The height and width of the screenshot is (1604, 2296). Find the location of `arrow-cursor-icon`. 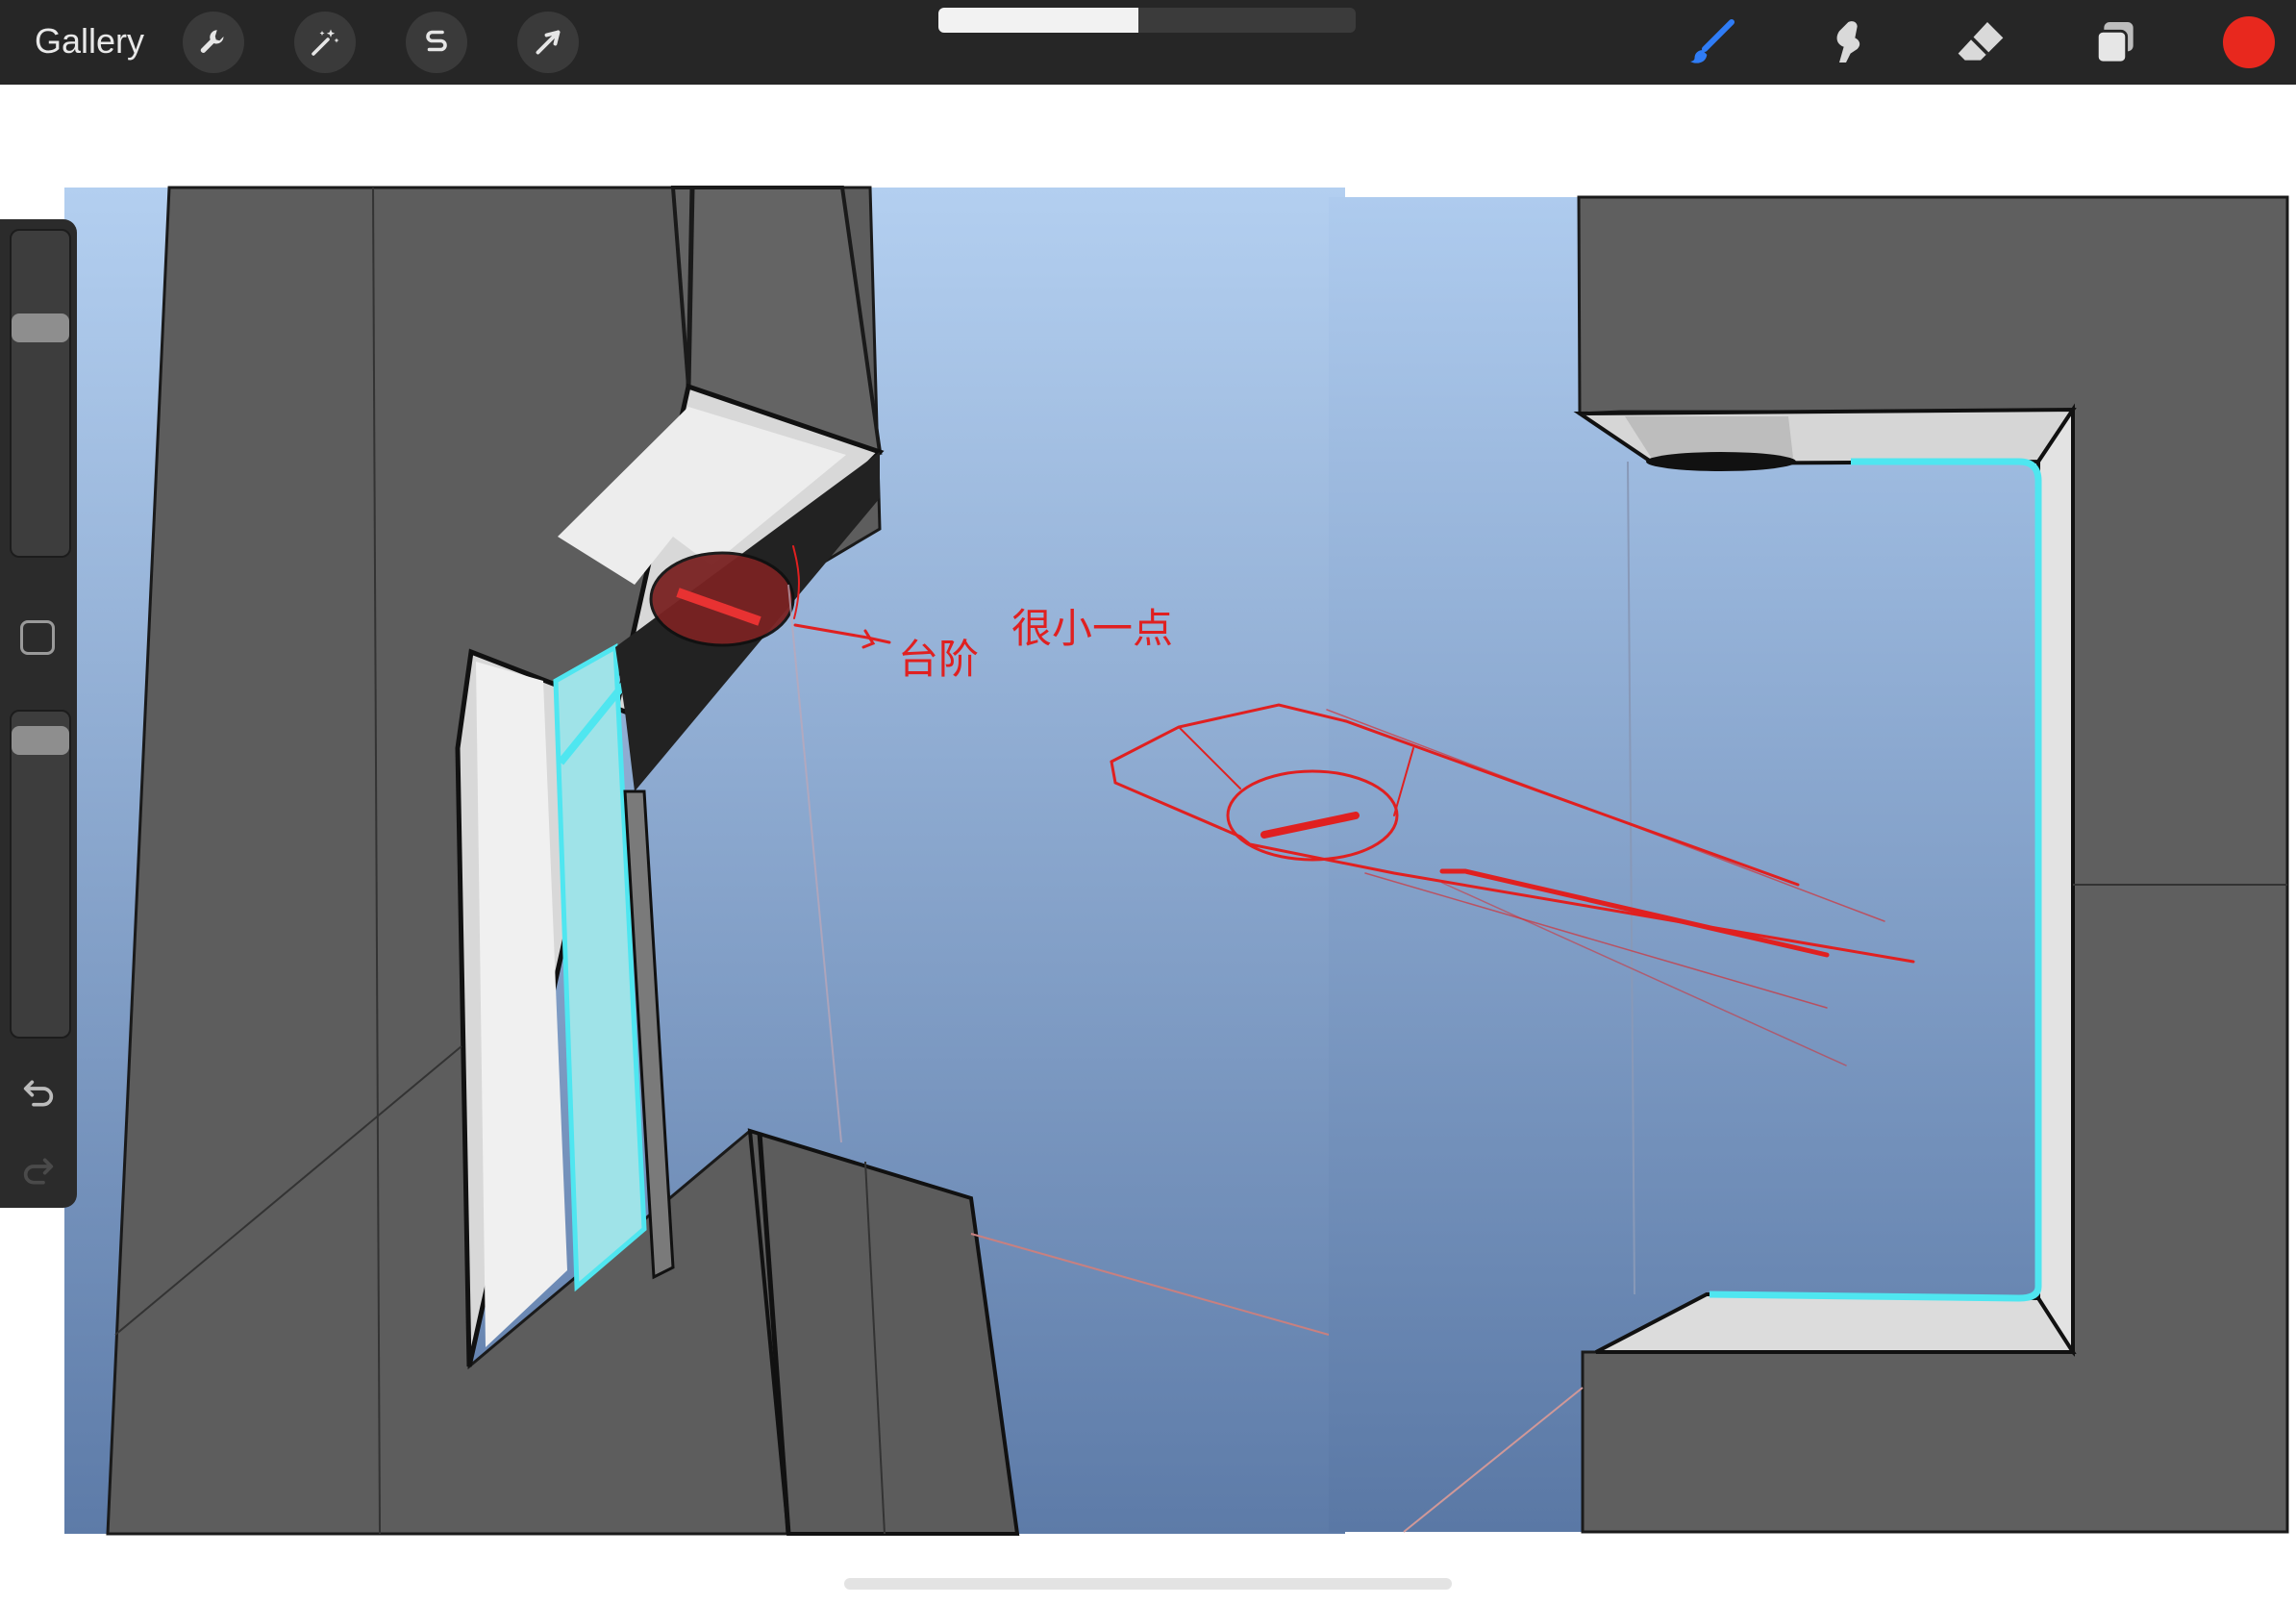

arrow-cursor-icon is located at coordinates (548, 42).